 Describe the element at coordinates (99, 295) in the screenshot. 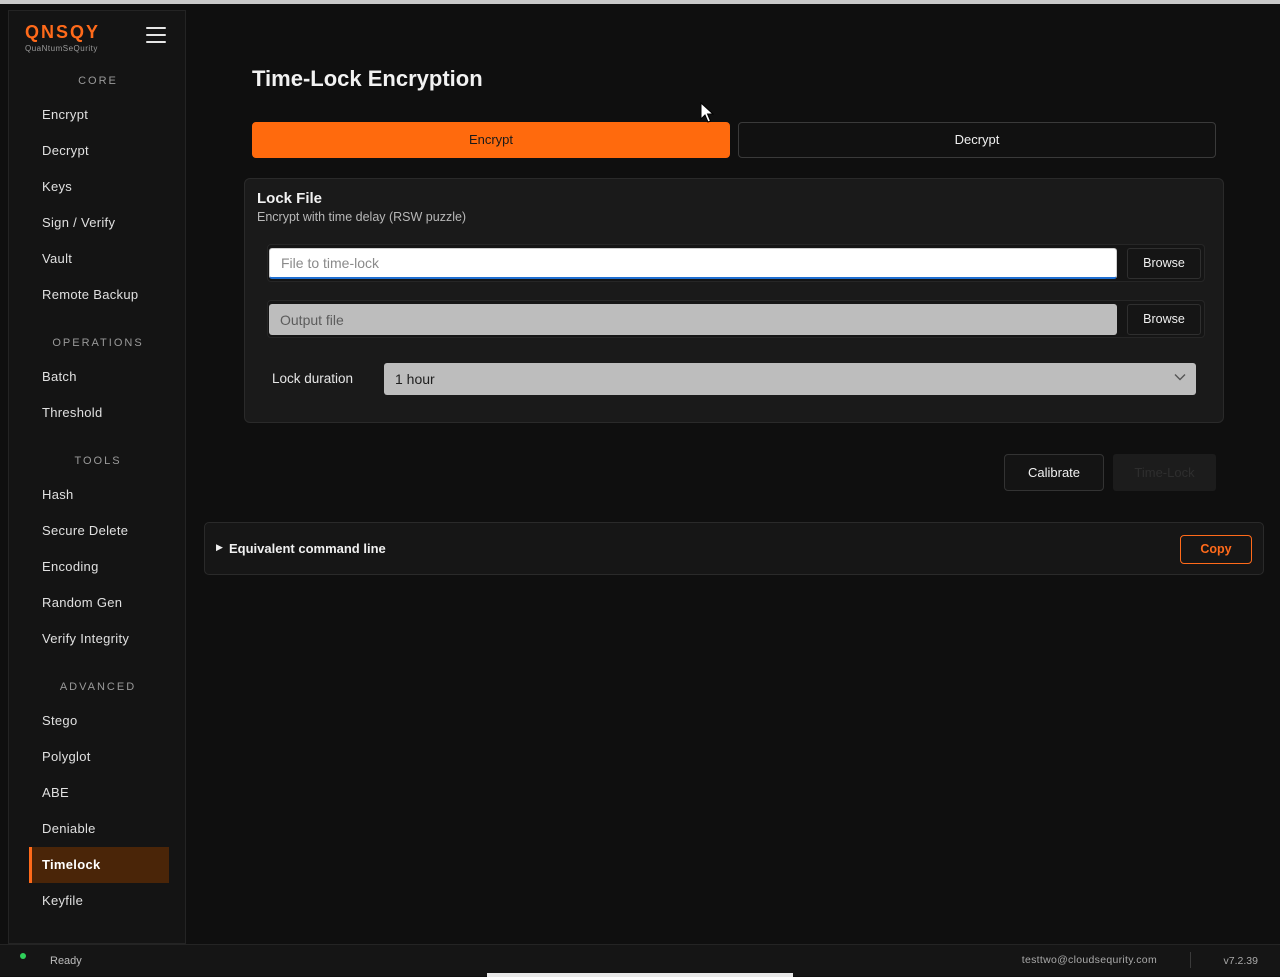

I see `sidebar-item-remote-backup: Remote Backup` at that location.